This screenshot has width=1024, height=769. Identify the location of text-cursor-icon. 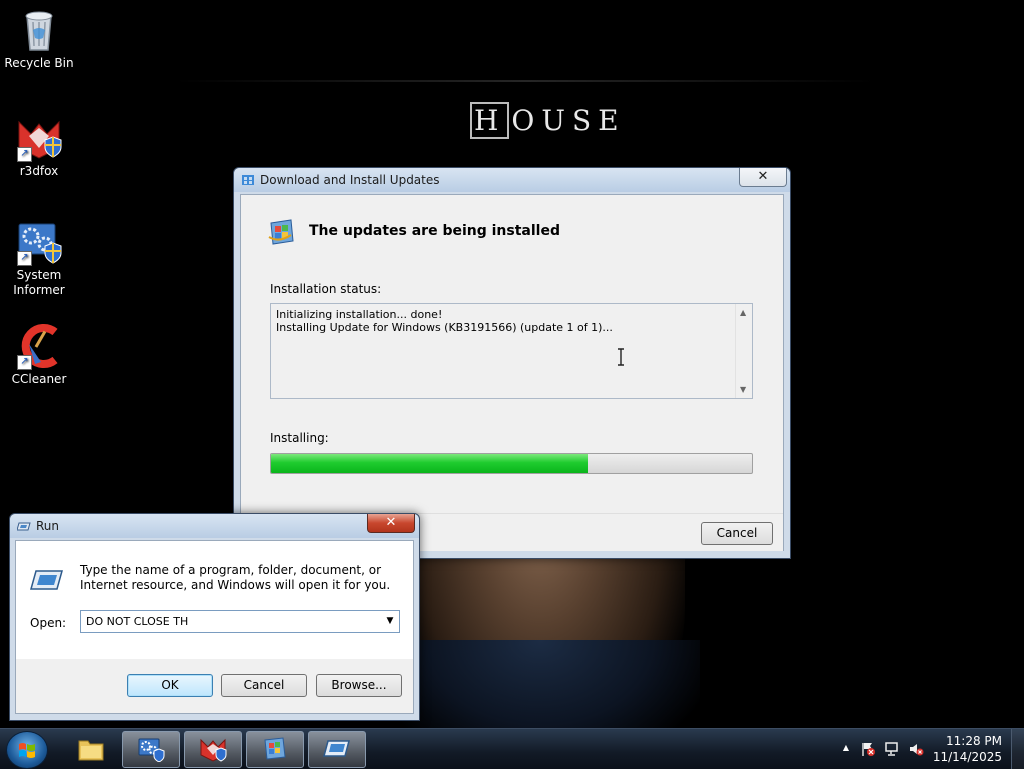
(621, 357).